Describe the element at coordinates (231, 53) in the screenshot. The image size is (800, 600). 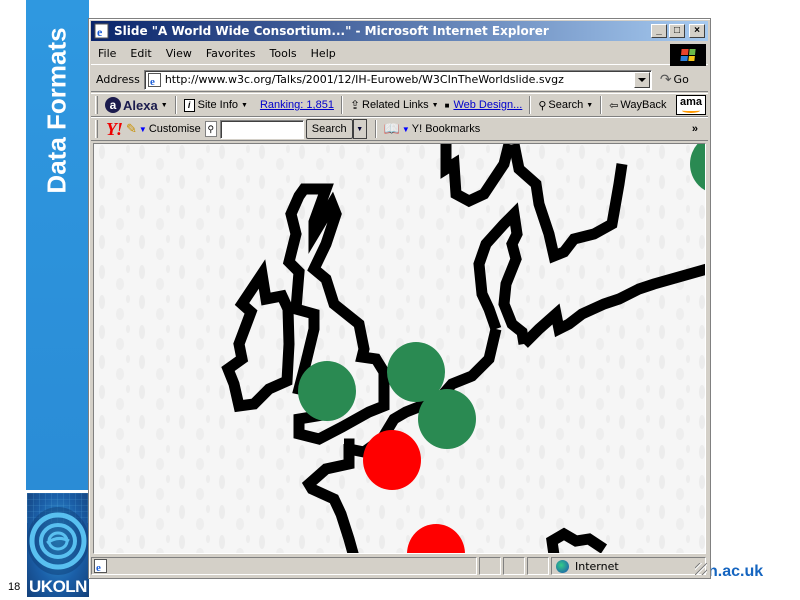
I see `menu-favorites: Favorites` at that location.